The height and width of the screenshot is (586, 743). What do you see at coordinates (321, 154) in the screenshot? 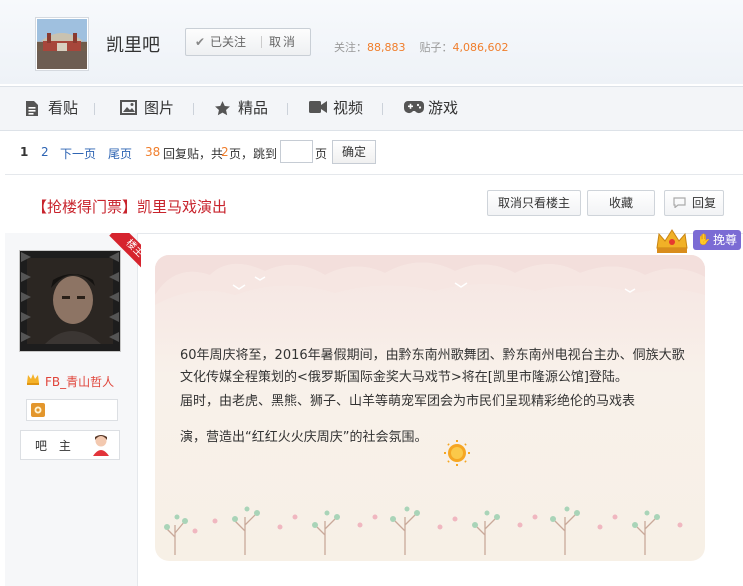
I see `page-unit: 页` at bounding box center [321, 154].